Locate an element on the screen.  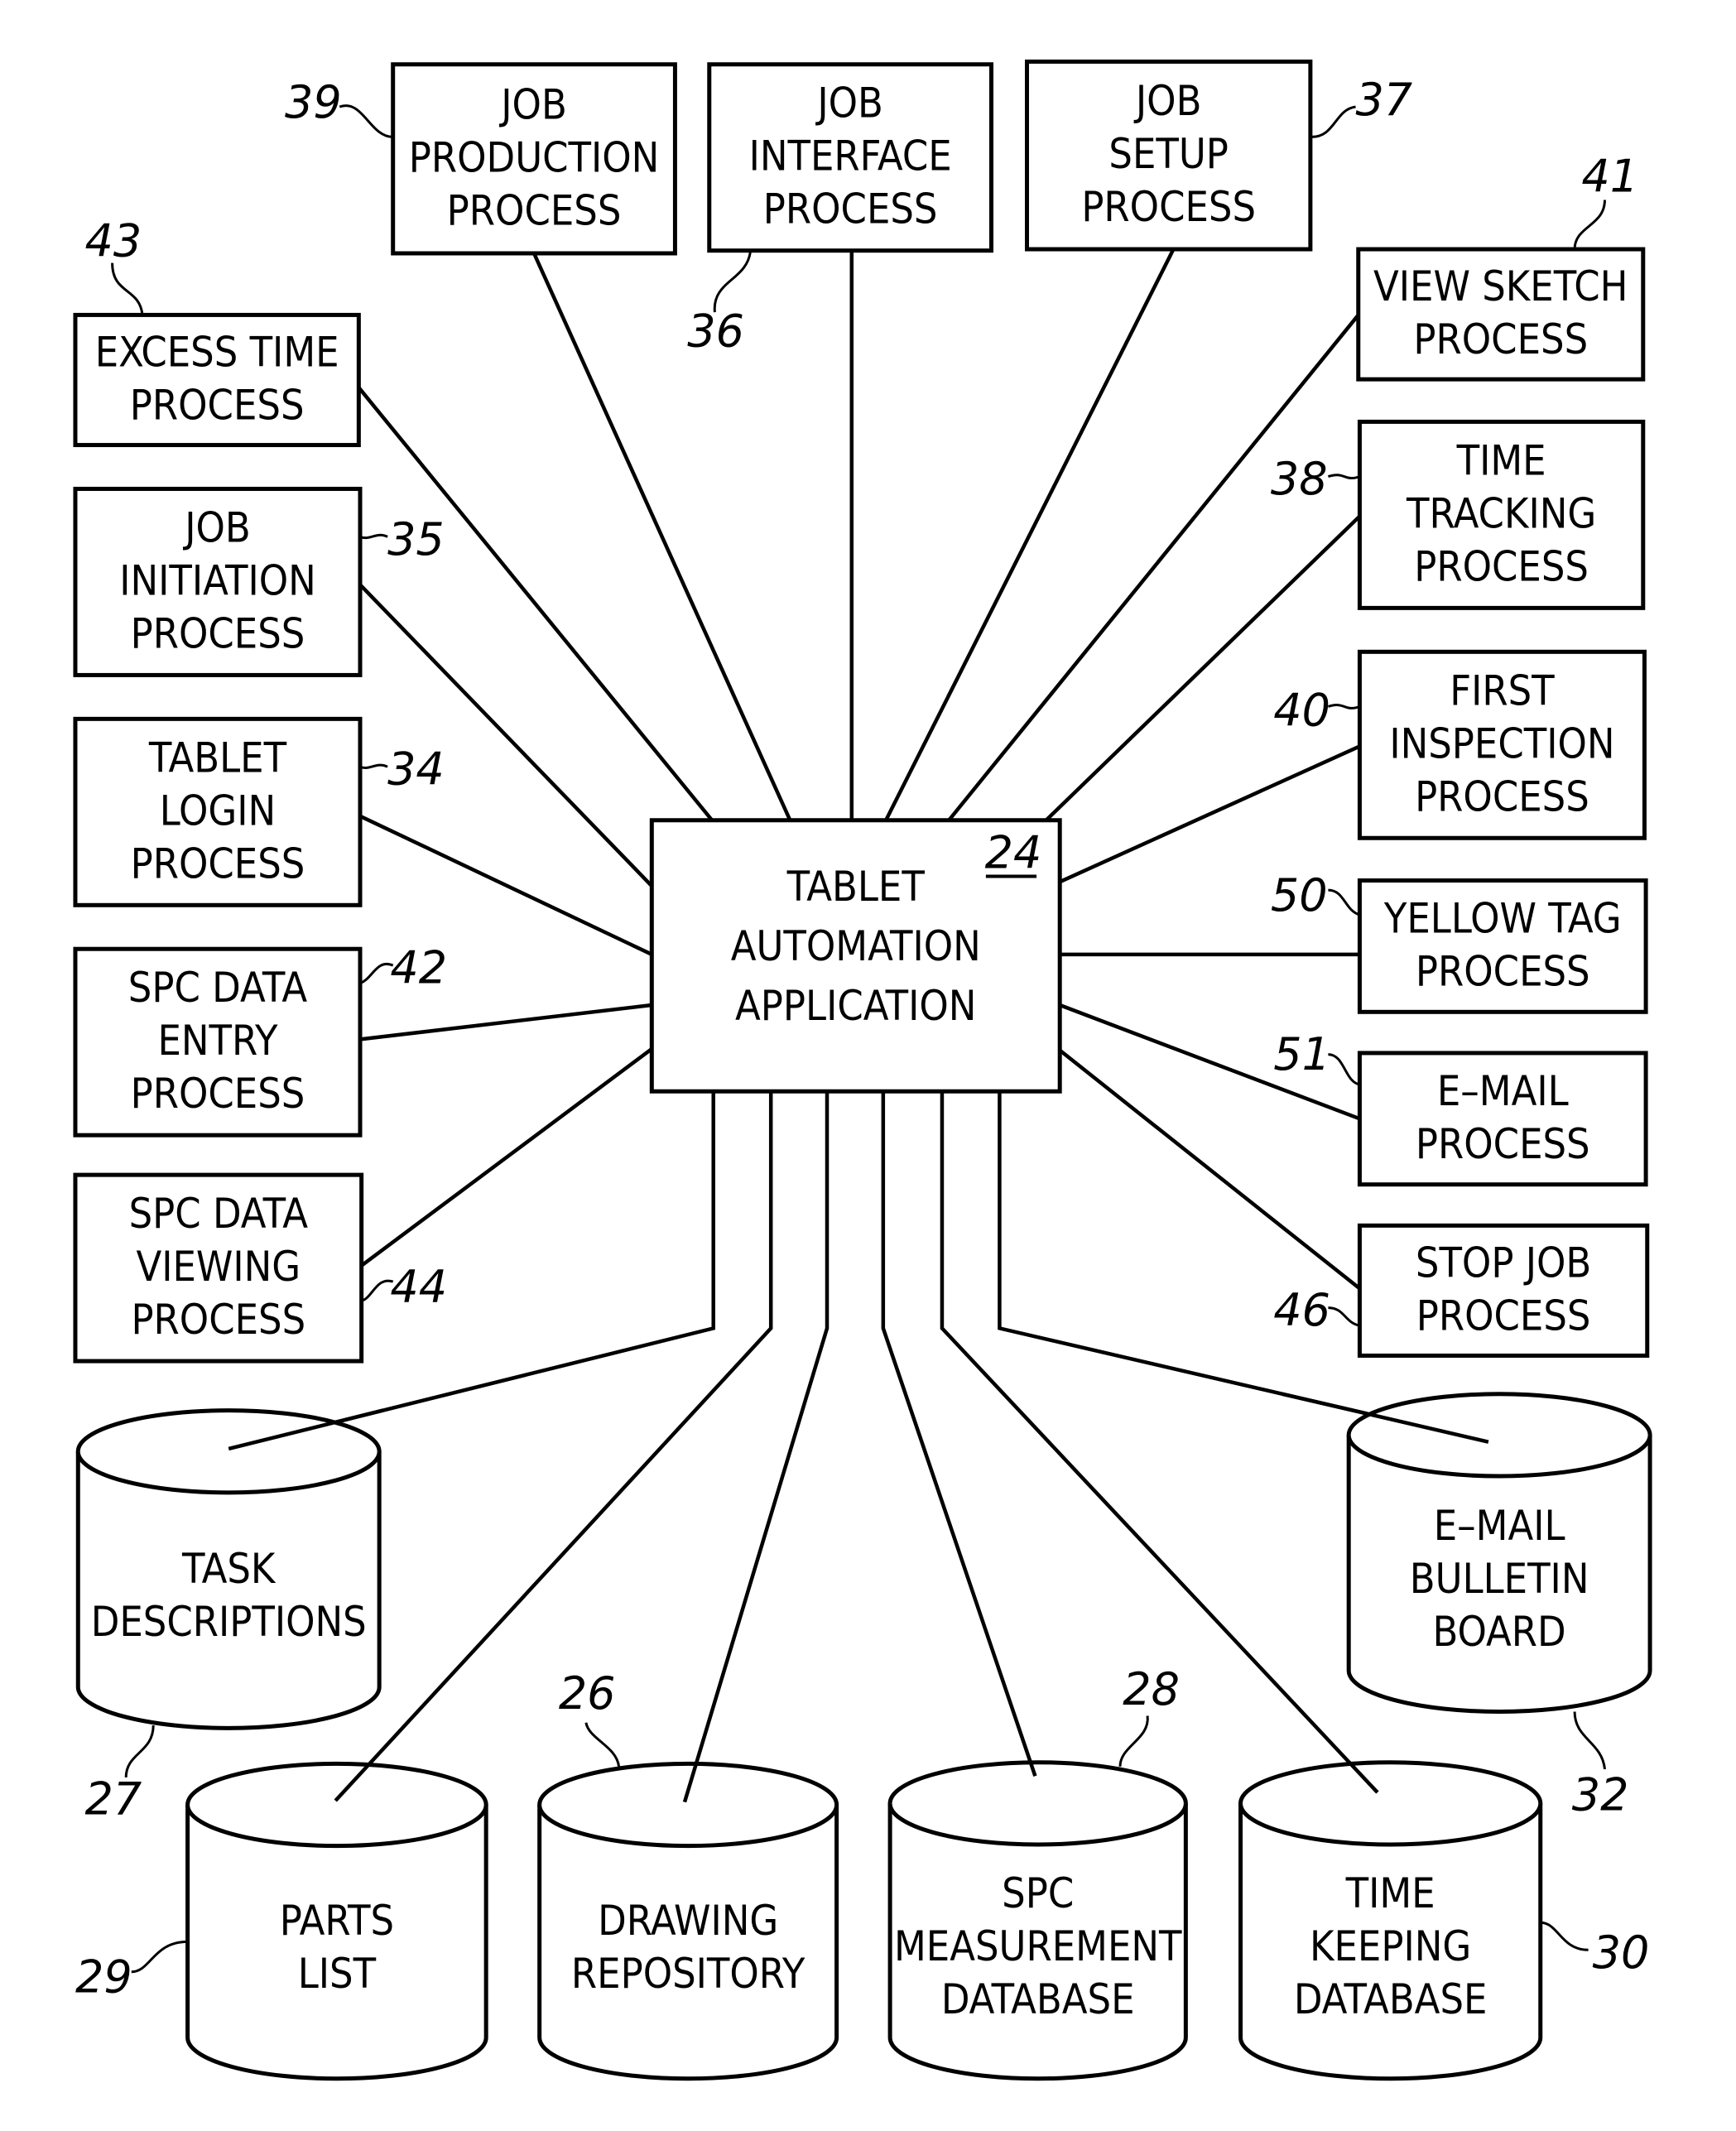
tablet-automation-application-line-1: TABLET is located at coordinates (856, 887).